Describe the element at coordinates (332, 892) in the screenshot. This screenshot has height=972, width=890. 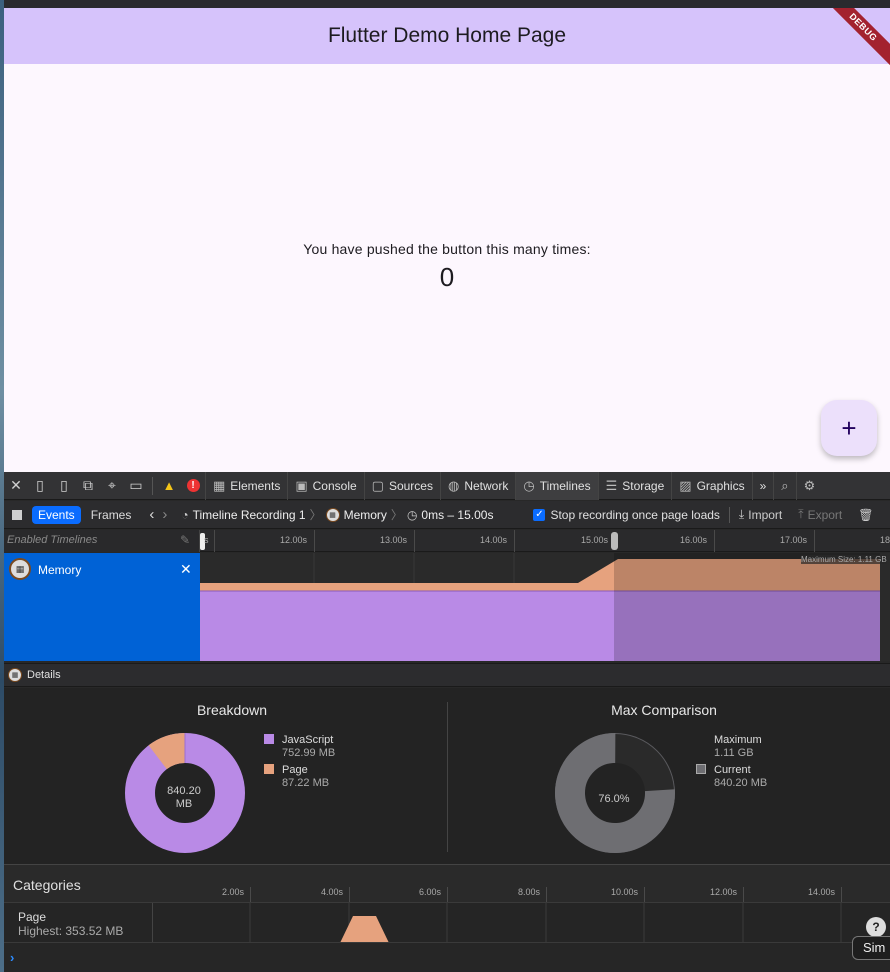
I see `categories-tick-label: 4.00s` at that location.